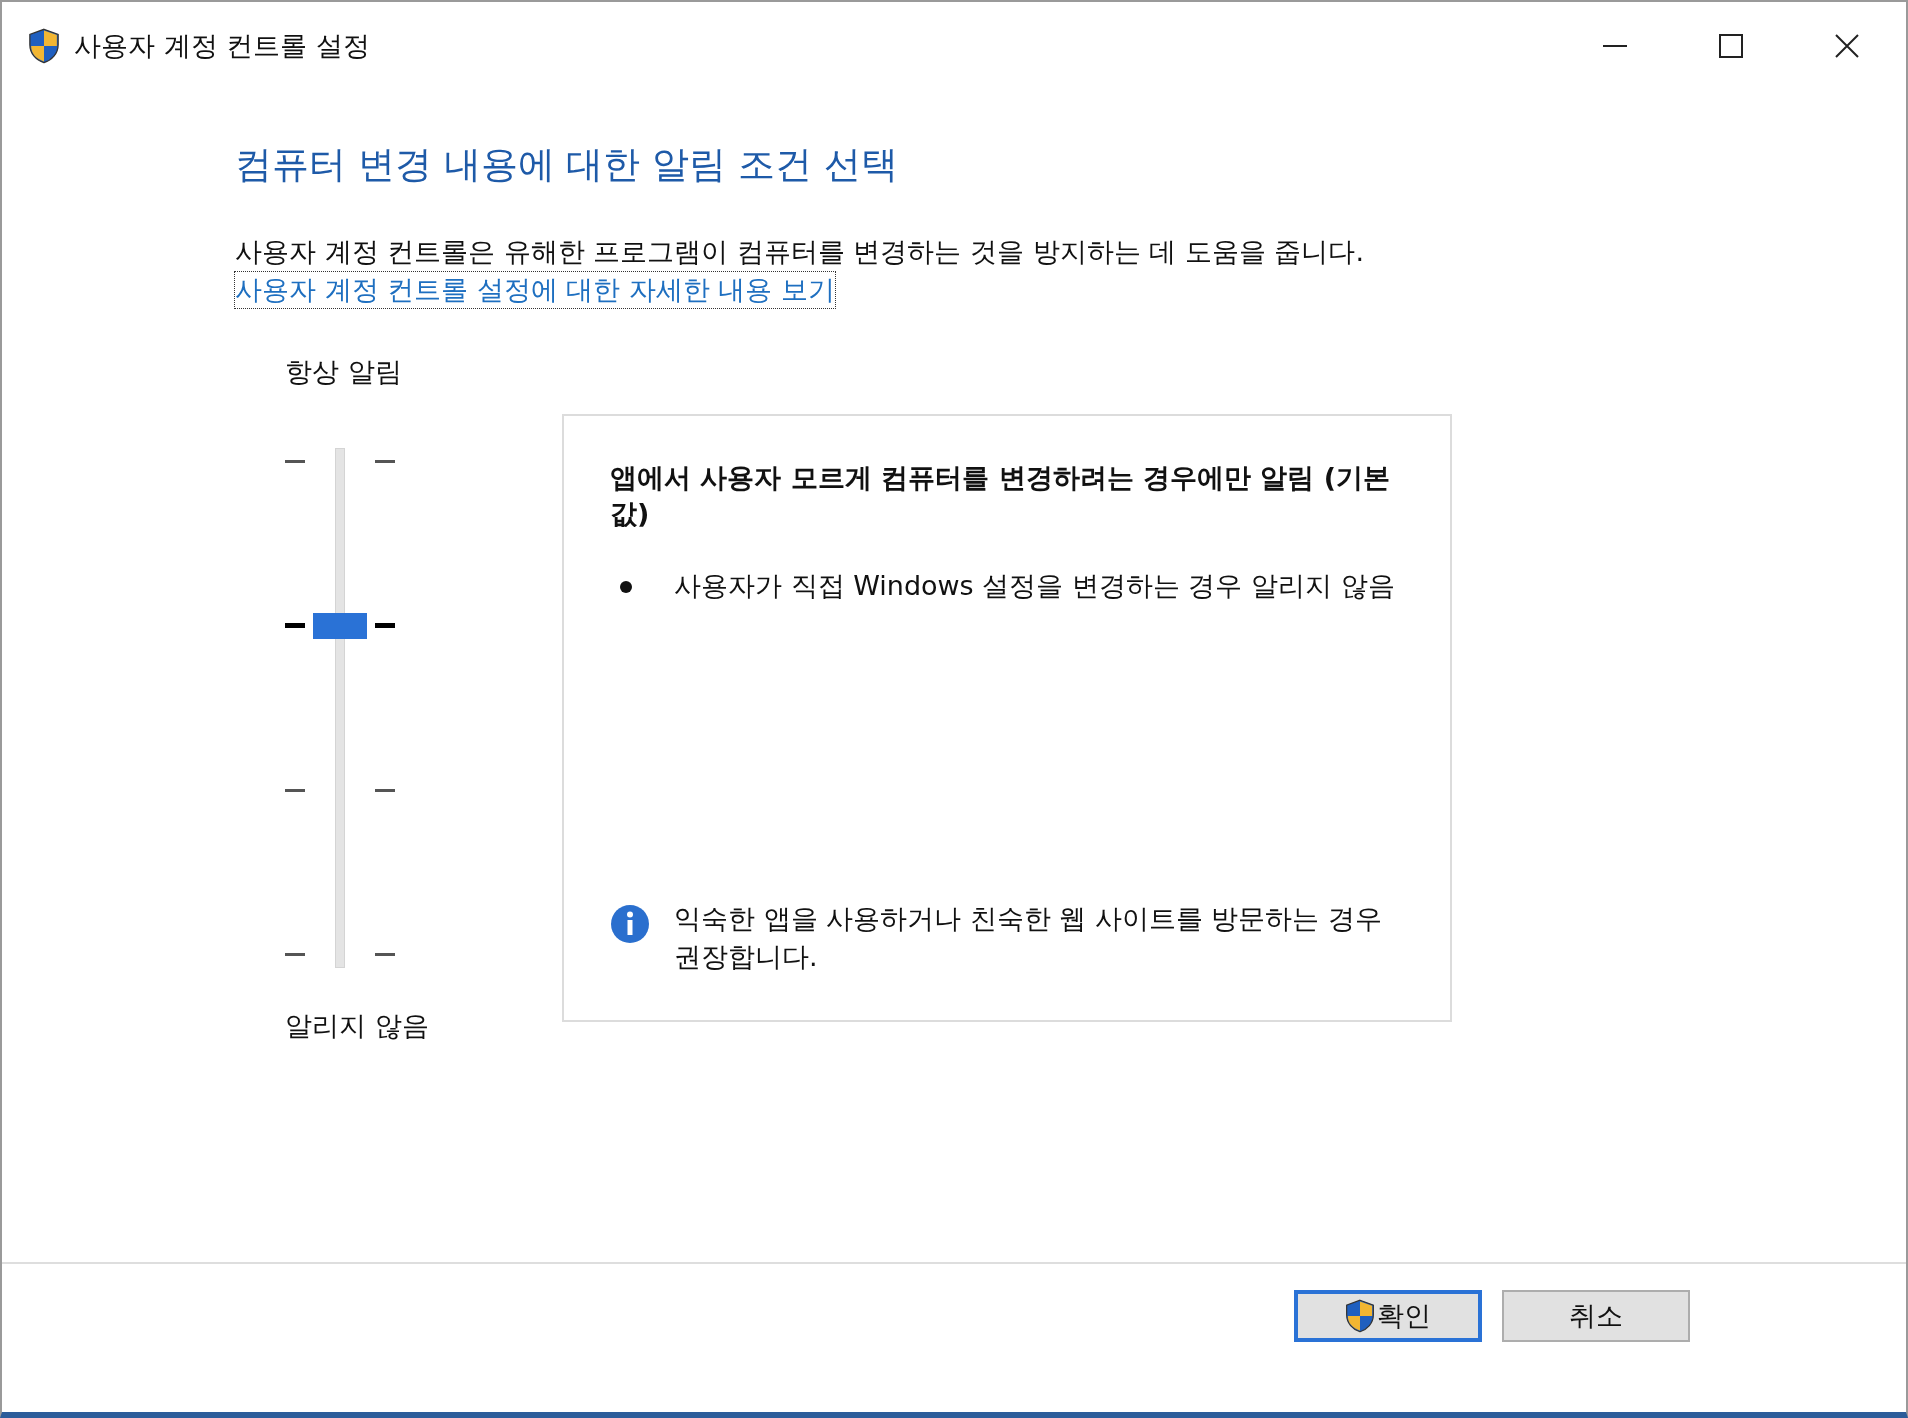 The height and width of the screenshot is (1418, 1908). I want to click on recommendation-note: 익숙한 앱을 사용하거나 친숙한 웹 사이트를 방문하는 경우 권장합니다., so click(1029, 938).